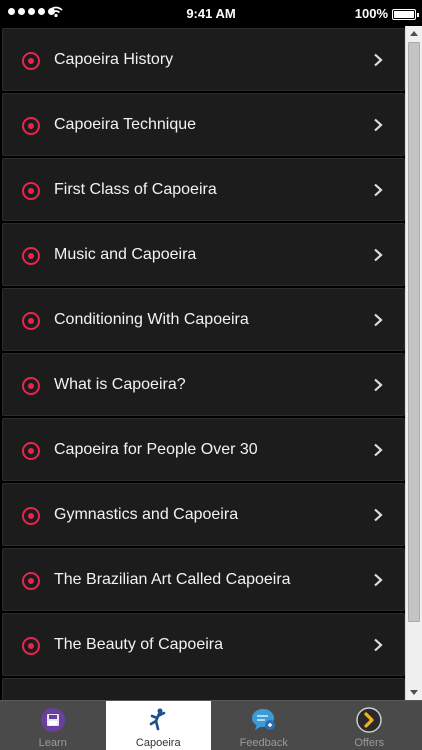 This screenshot has height=750, width=422. What do you see at coordinates (203, 384) in the screenshot?
I see `list-item: What is Capoeira?` at bounding box center [203, 384].